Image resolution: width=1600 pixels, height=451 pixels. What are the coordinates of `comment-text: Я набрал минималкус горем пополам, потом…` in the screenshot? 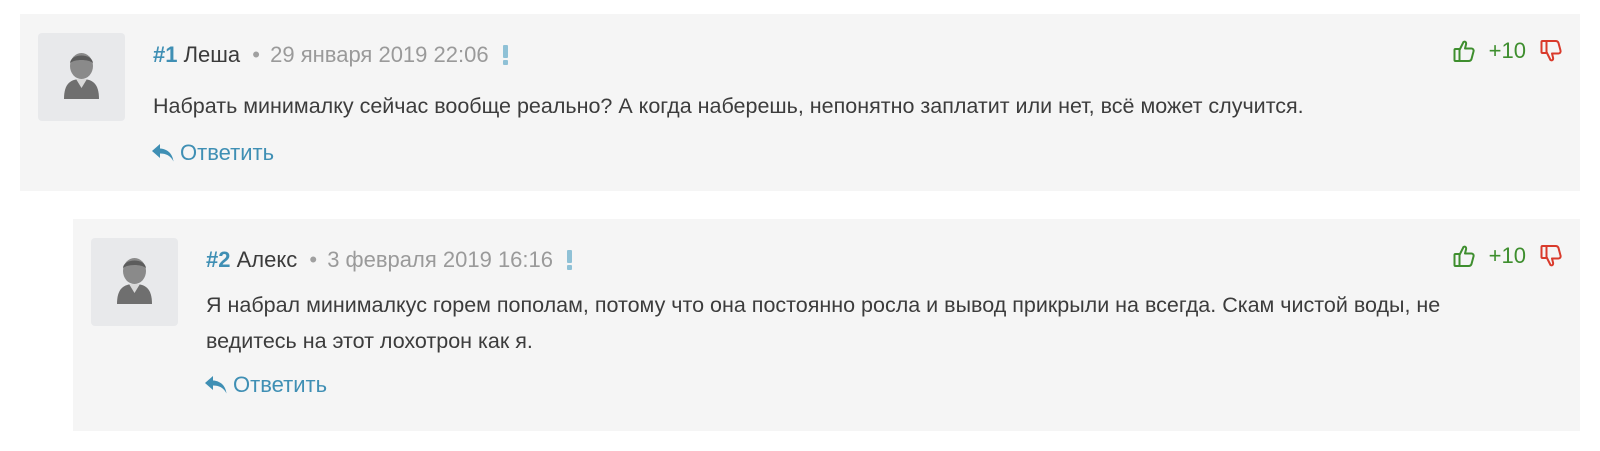 It's located at (823, 323).